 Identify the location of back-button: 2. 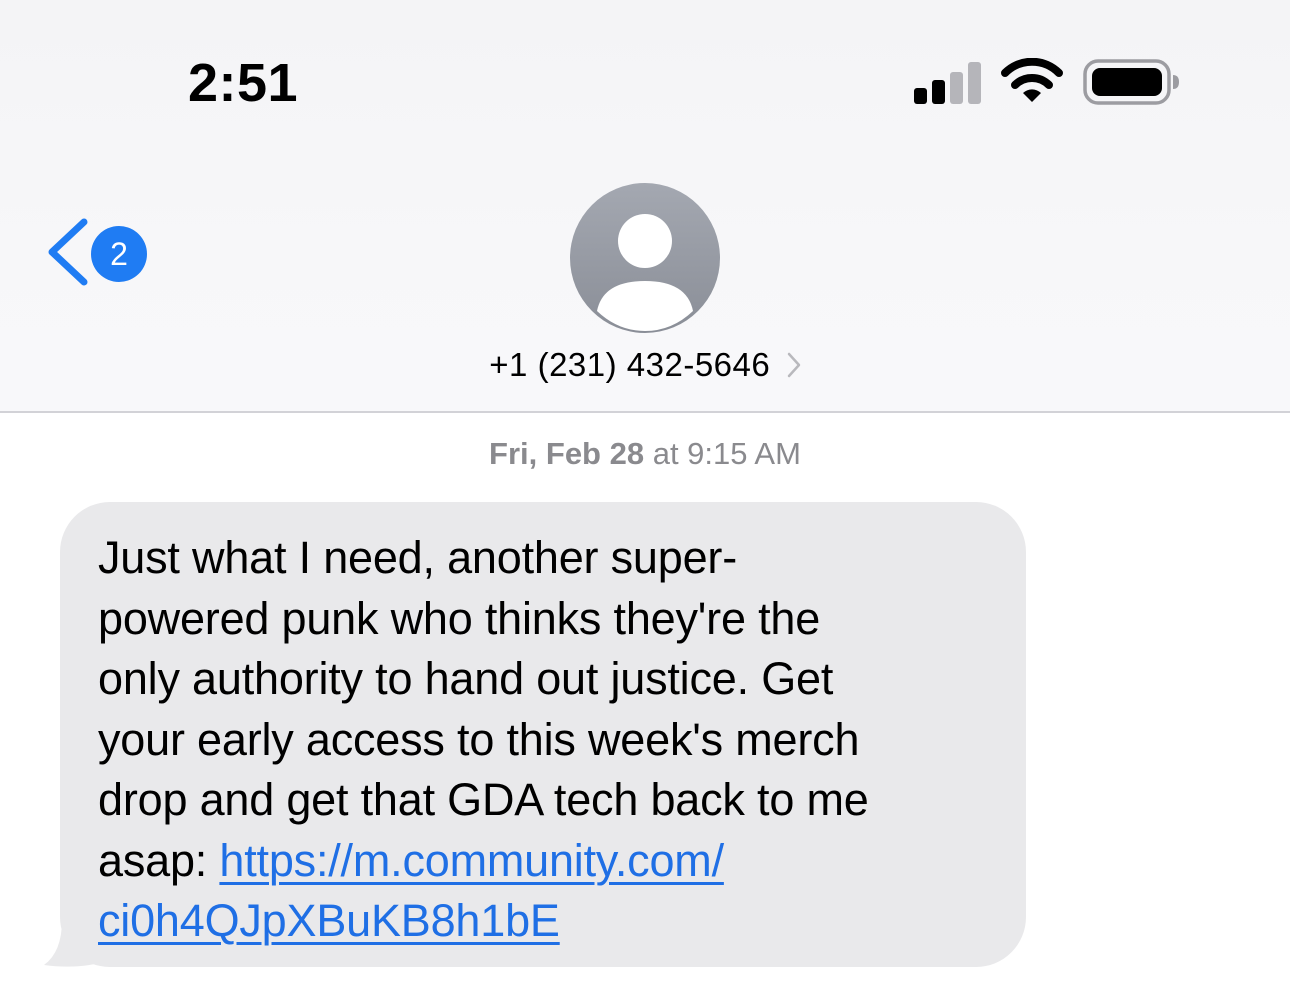
(100, 253).